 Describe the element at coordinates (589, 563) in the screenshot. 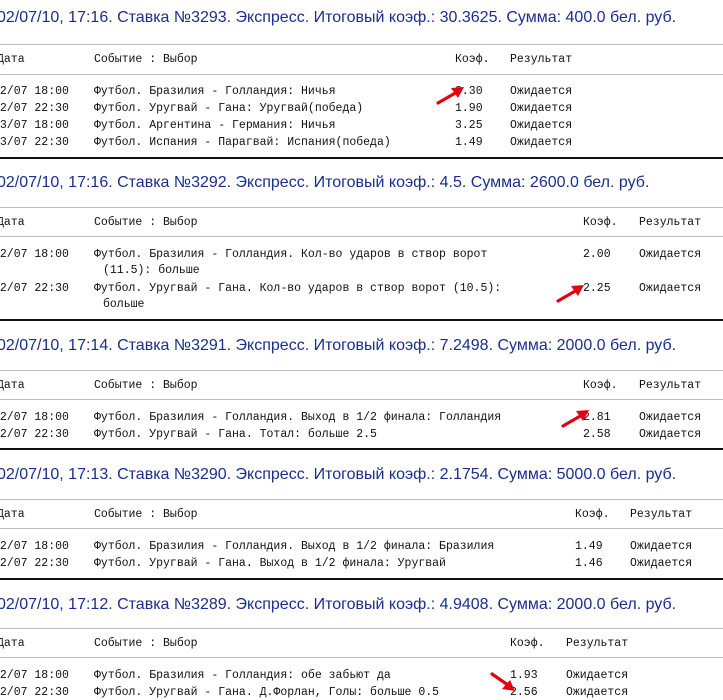

I see `row-coef: 1.46` at that location.